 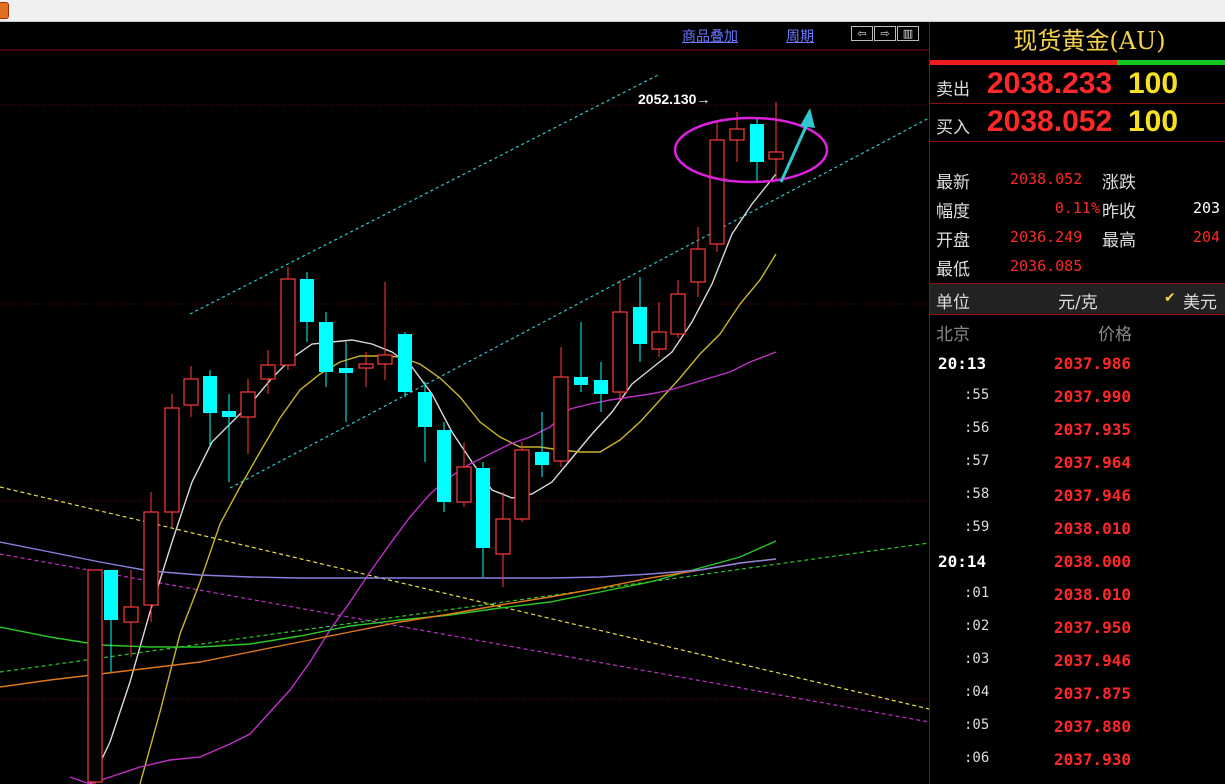 I want to click on tick-price: 2037.930, so click(x=1093, y=759).